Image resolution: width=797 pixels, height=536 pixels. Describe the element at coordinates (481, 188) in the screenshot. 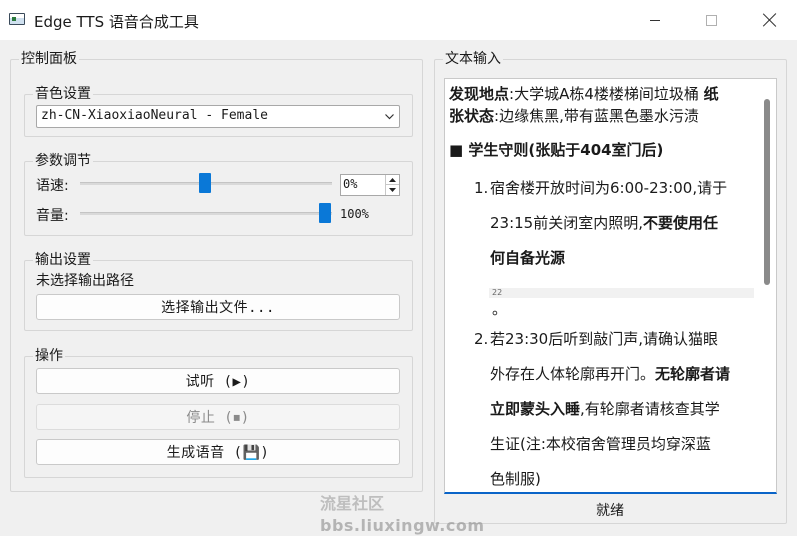

I see `list-number: 1.` at that location.